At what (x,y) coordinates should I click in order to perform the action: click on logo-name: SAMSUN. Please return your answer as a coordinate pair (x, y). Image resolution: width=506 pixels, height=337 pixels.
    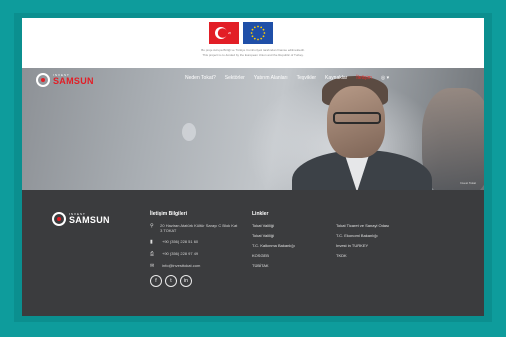
    Looking at the image, I should click on (73, 81).